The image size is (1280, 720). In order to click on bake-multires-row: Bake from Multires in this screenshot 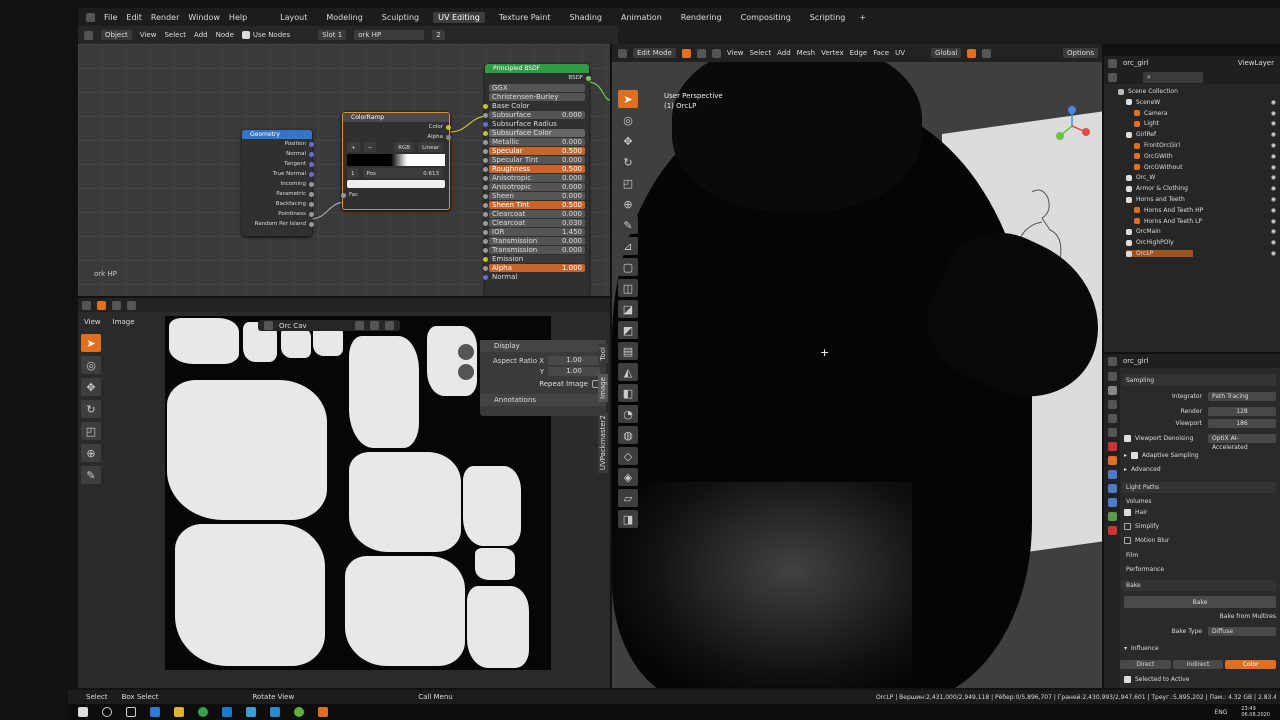, I will do `click(1200, 616)`.